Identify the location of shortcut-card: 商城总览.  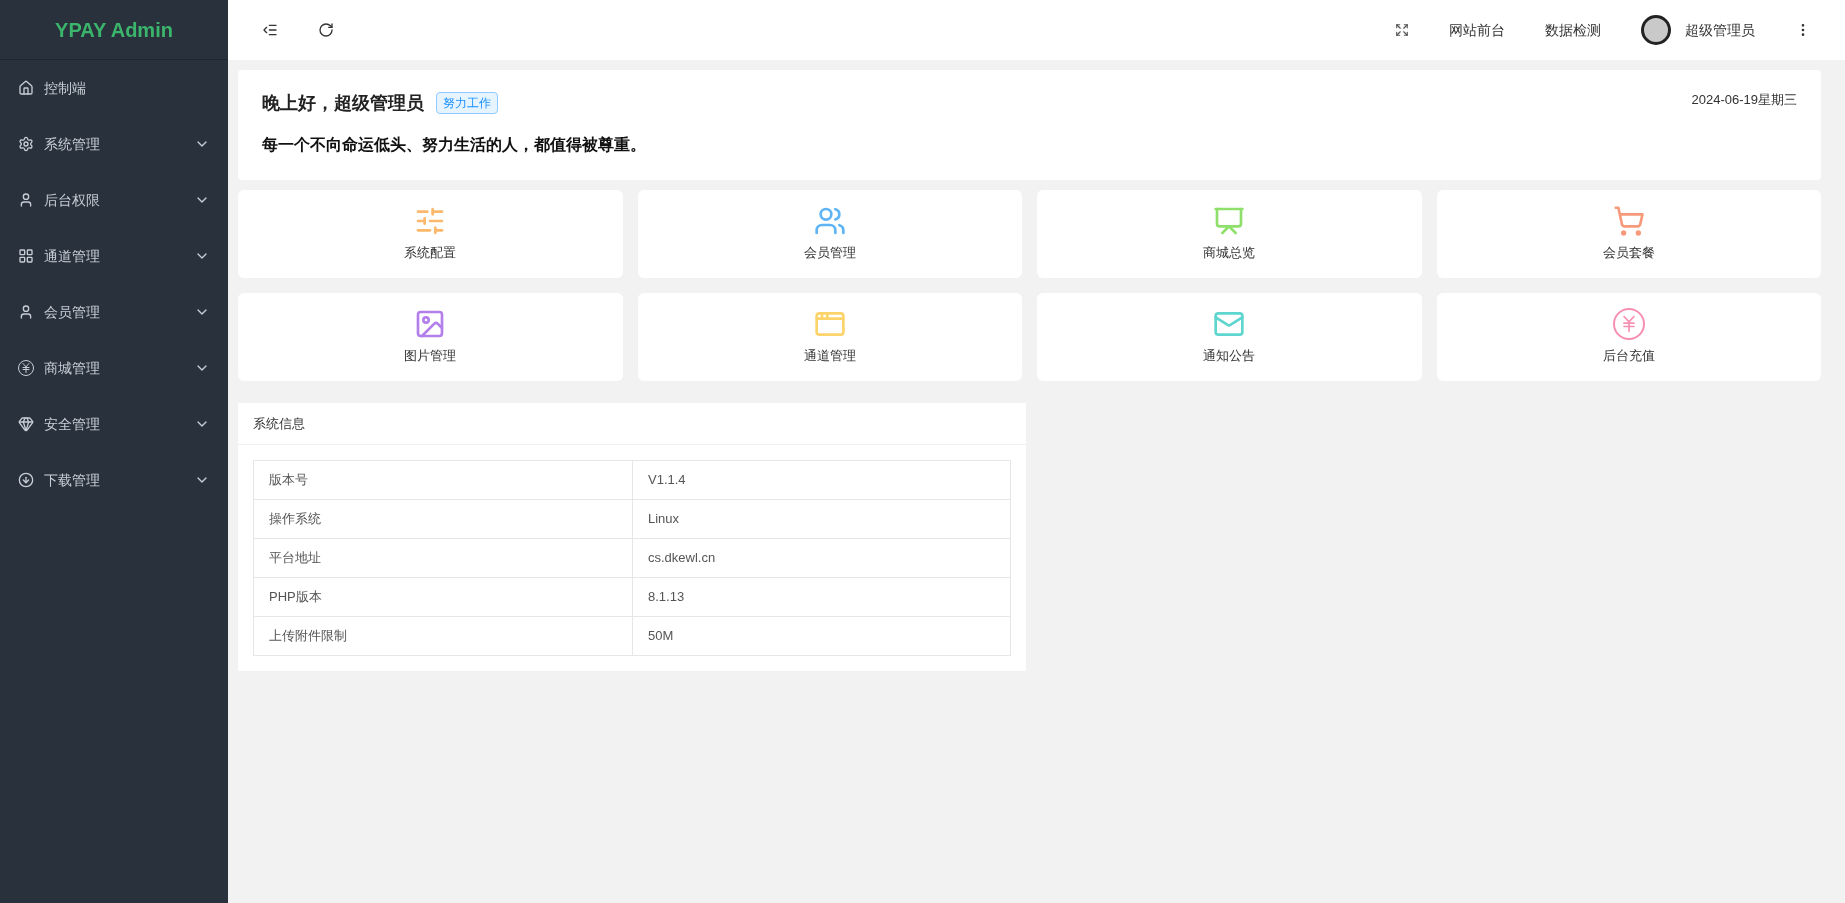
(1229, 234).